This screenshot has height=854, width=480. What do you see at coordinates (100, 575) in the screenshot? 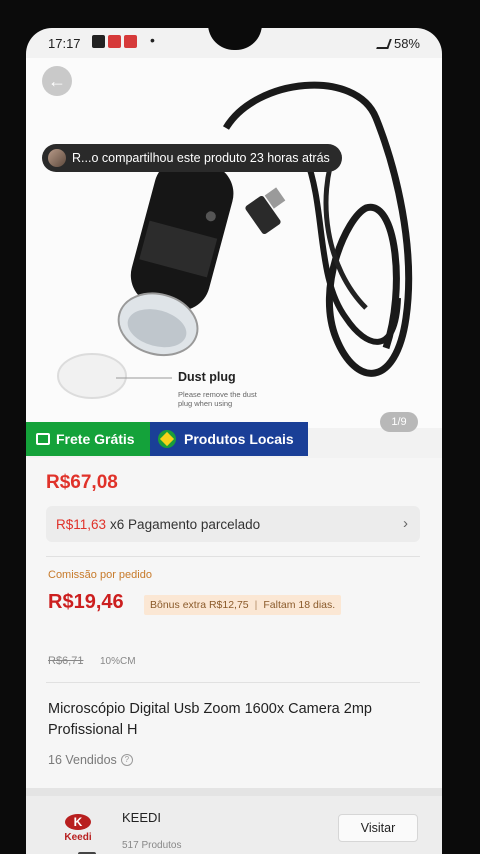
I see `commission-label: Comissão por pedido` at bounding box center [100, 575].